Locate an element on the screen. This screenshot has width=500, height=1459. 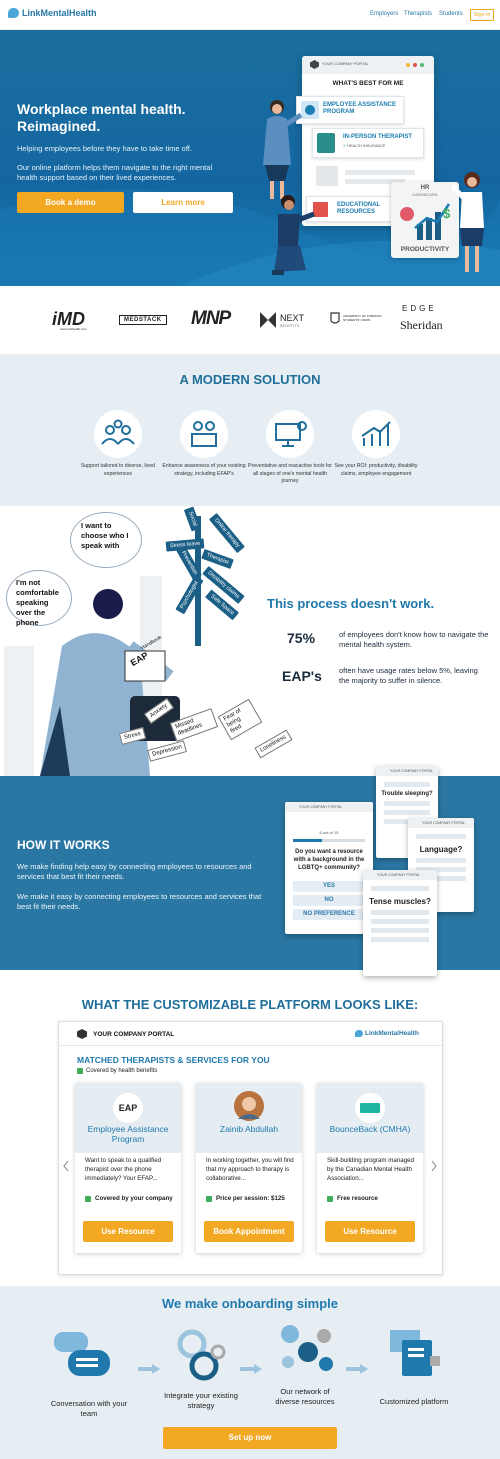
portal-card-eap: EMPLOYEE ASSISTANCE PROGRAM is located at coordinates (350, 110).